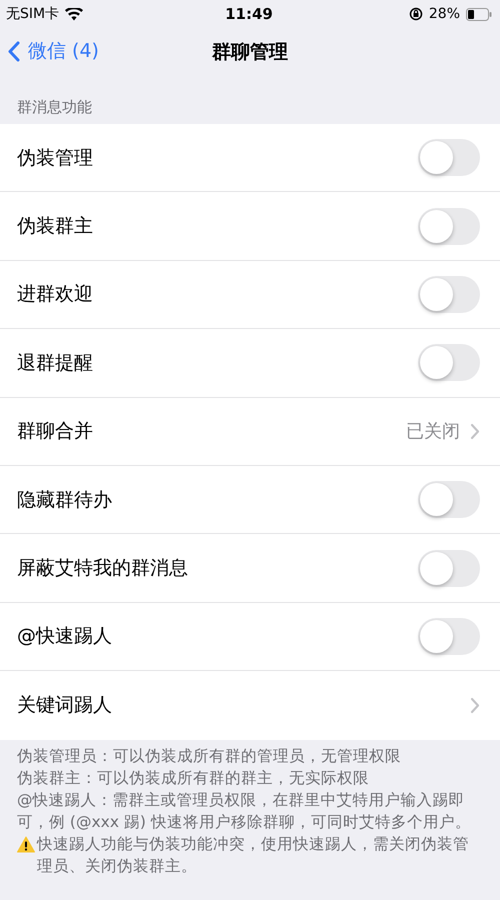 Image resolution: width=500 pixels, height=900 pixels. What do you see at coordinates (14, 51) in the screenshot?
I see `back-chevron-icon` at bounding box center [14, 51].